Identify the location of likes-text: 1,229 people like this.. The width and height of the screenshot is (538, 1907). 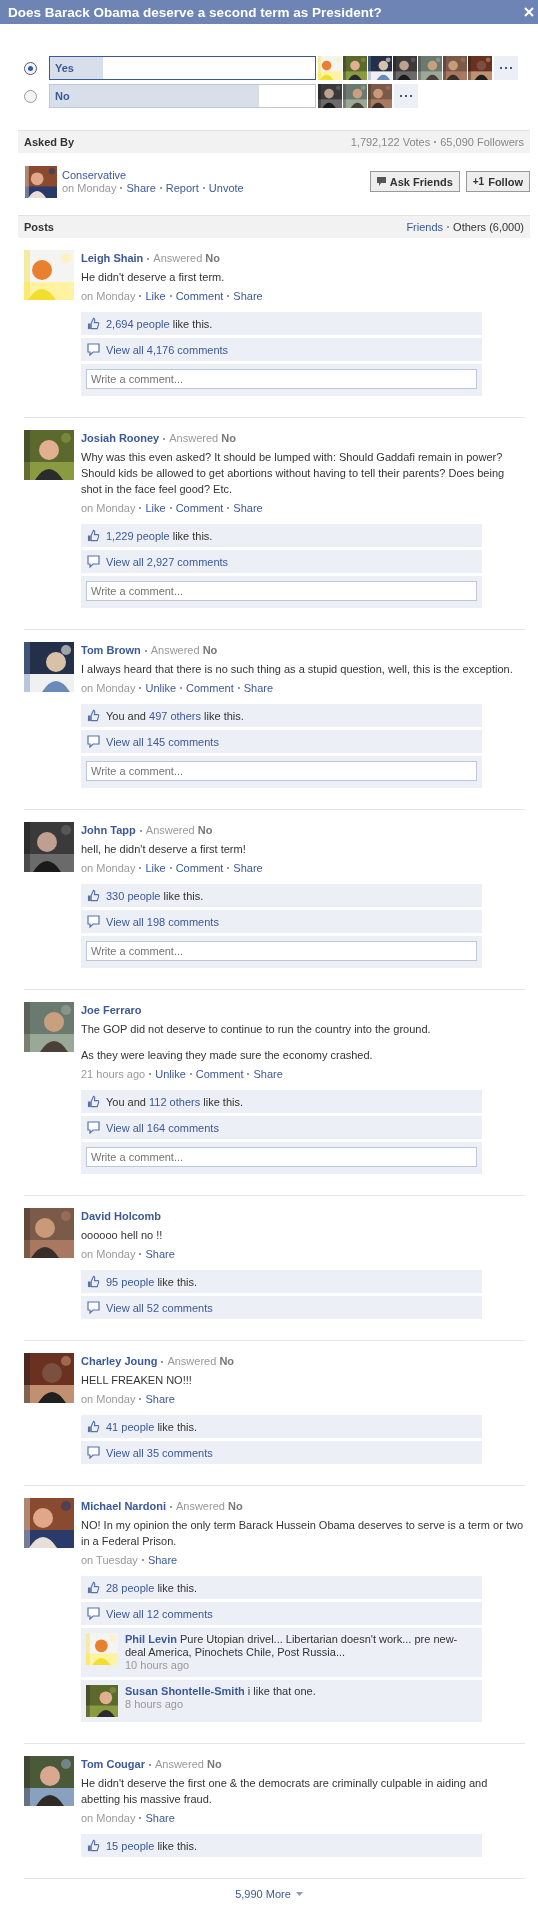
(159, 536).